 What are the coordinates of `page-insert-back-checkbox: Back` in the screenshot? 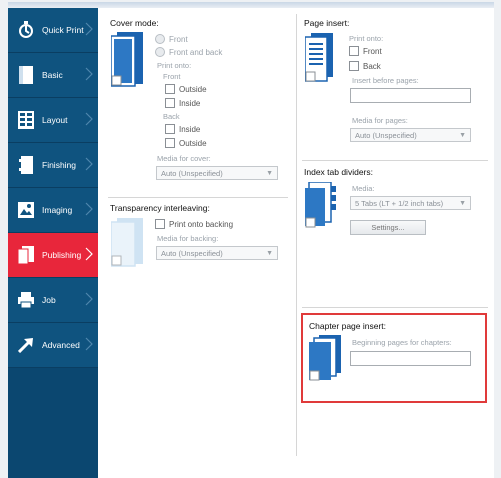 It's located at (365, 66).